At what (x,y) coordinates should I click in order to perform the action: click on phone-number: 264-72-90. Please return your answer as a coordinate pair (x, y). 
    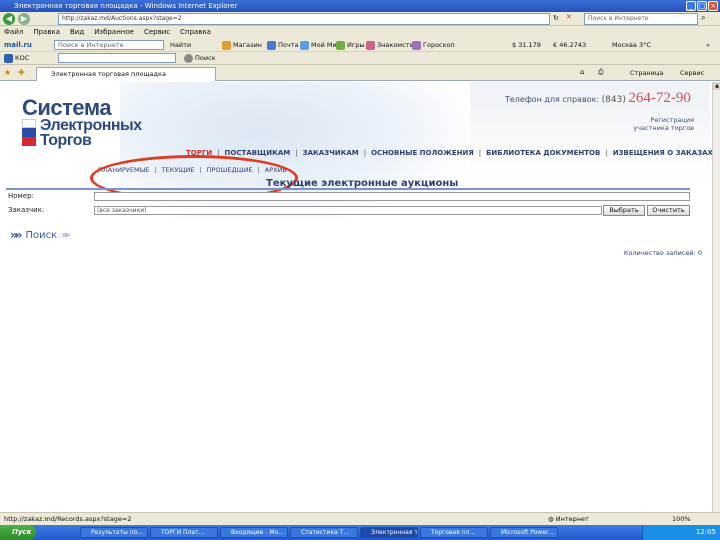
    Looking at the image, I should click on (659, 98).